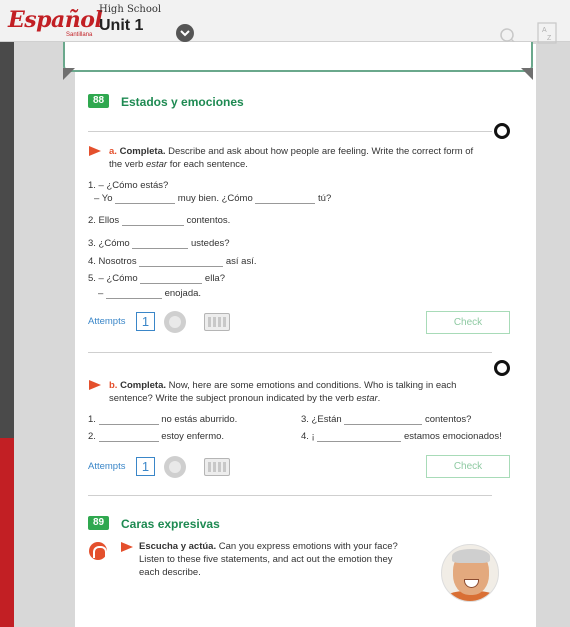 Image resolution: width=570 pixels, height=627 pixels. I want to click on activity-b-item: 2. estoy enfermo., so click(156, 436).